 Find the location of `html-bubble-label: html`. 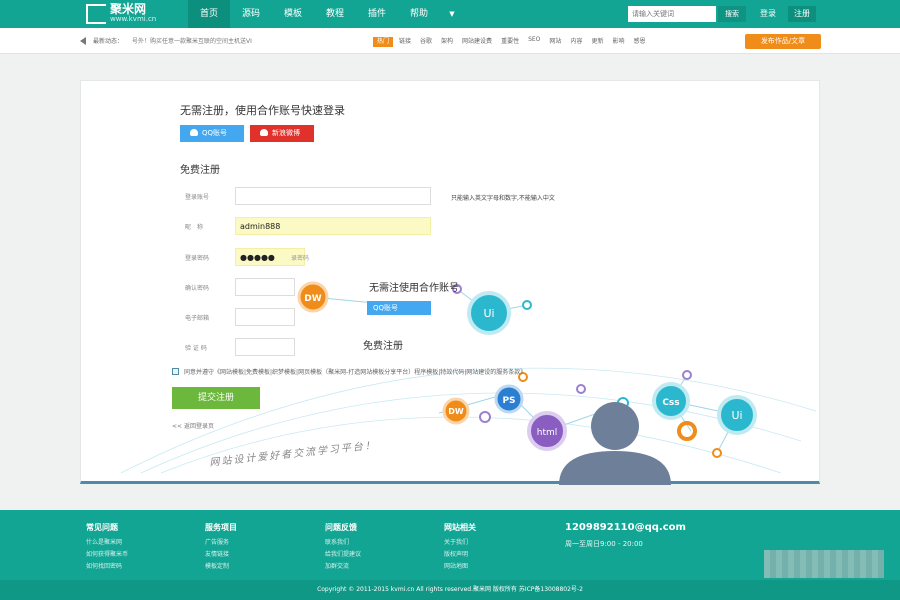

html-bubble-label: html is located at coordinates (547, 433).